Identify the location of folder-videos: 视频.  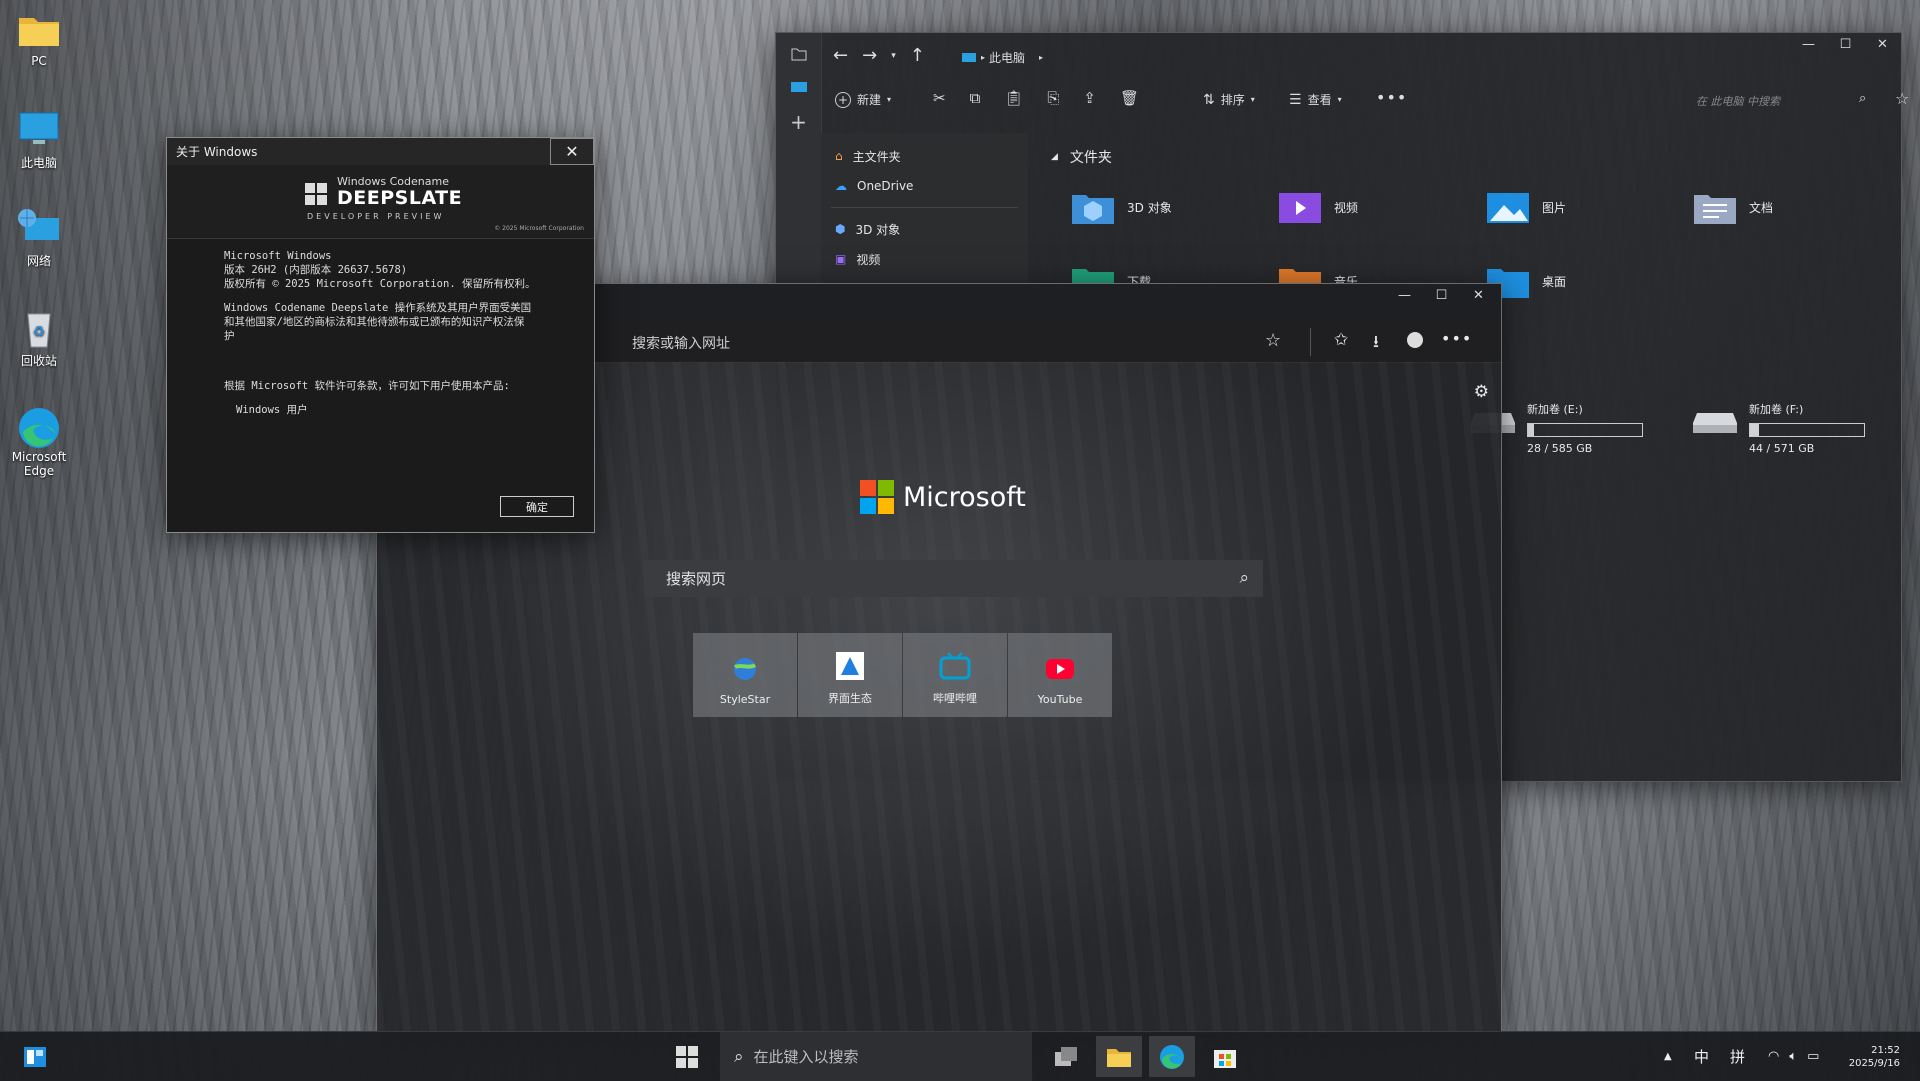
(1318, 207).